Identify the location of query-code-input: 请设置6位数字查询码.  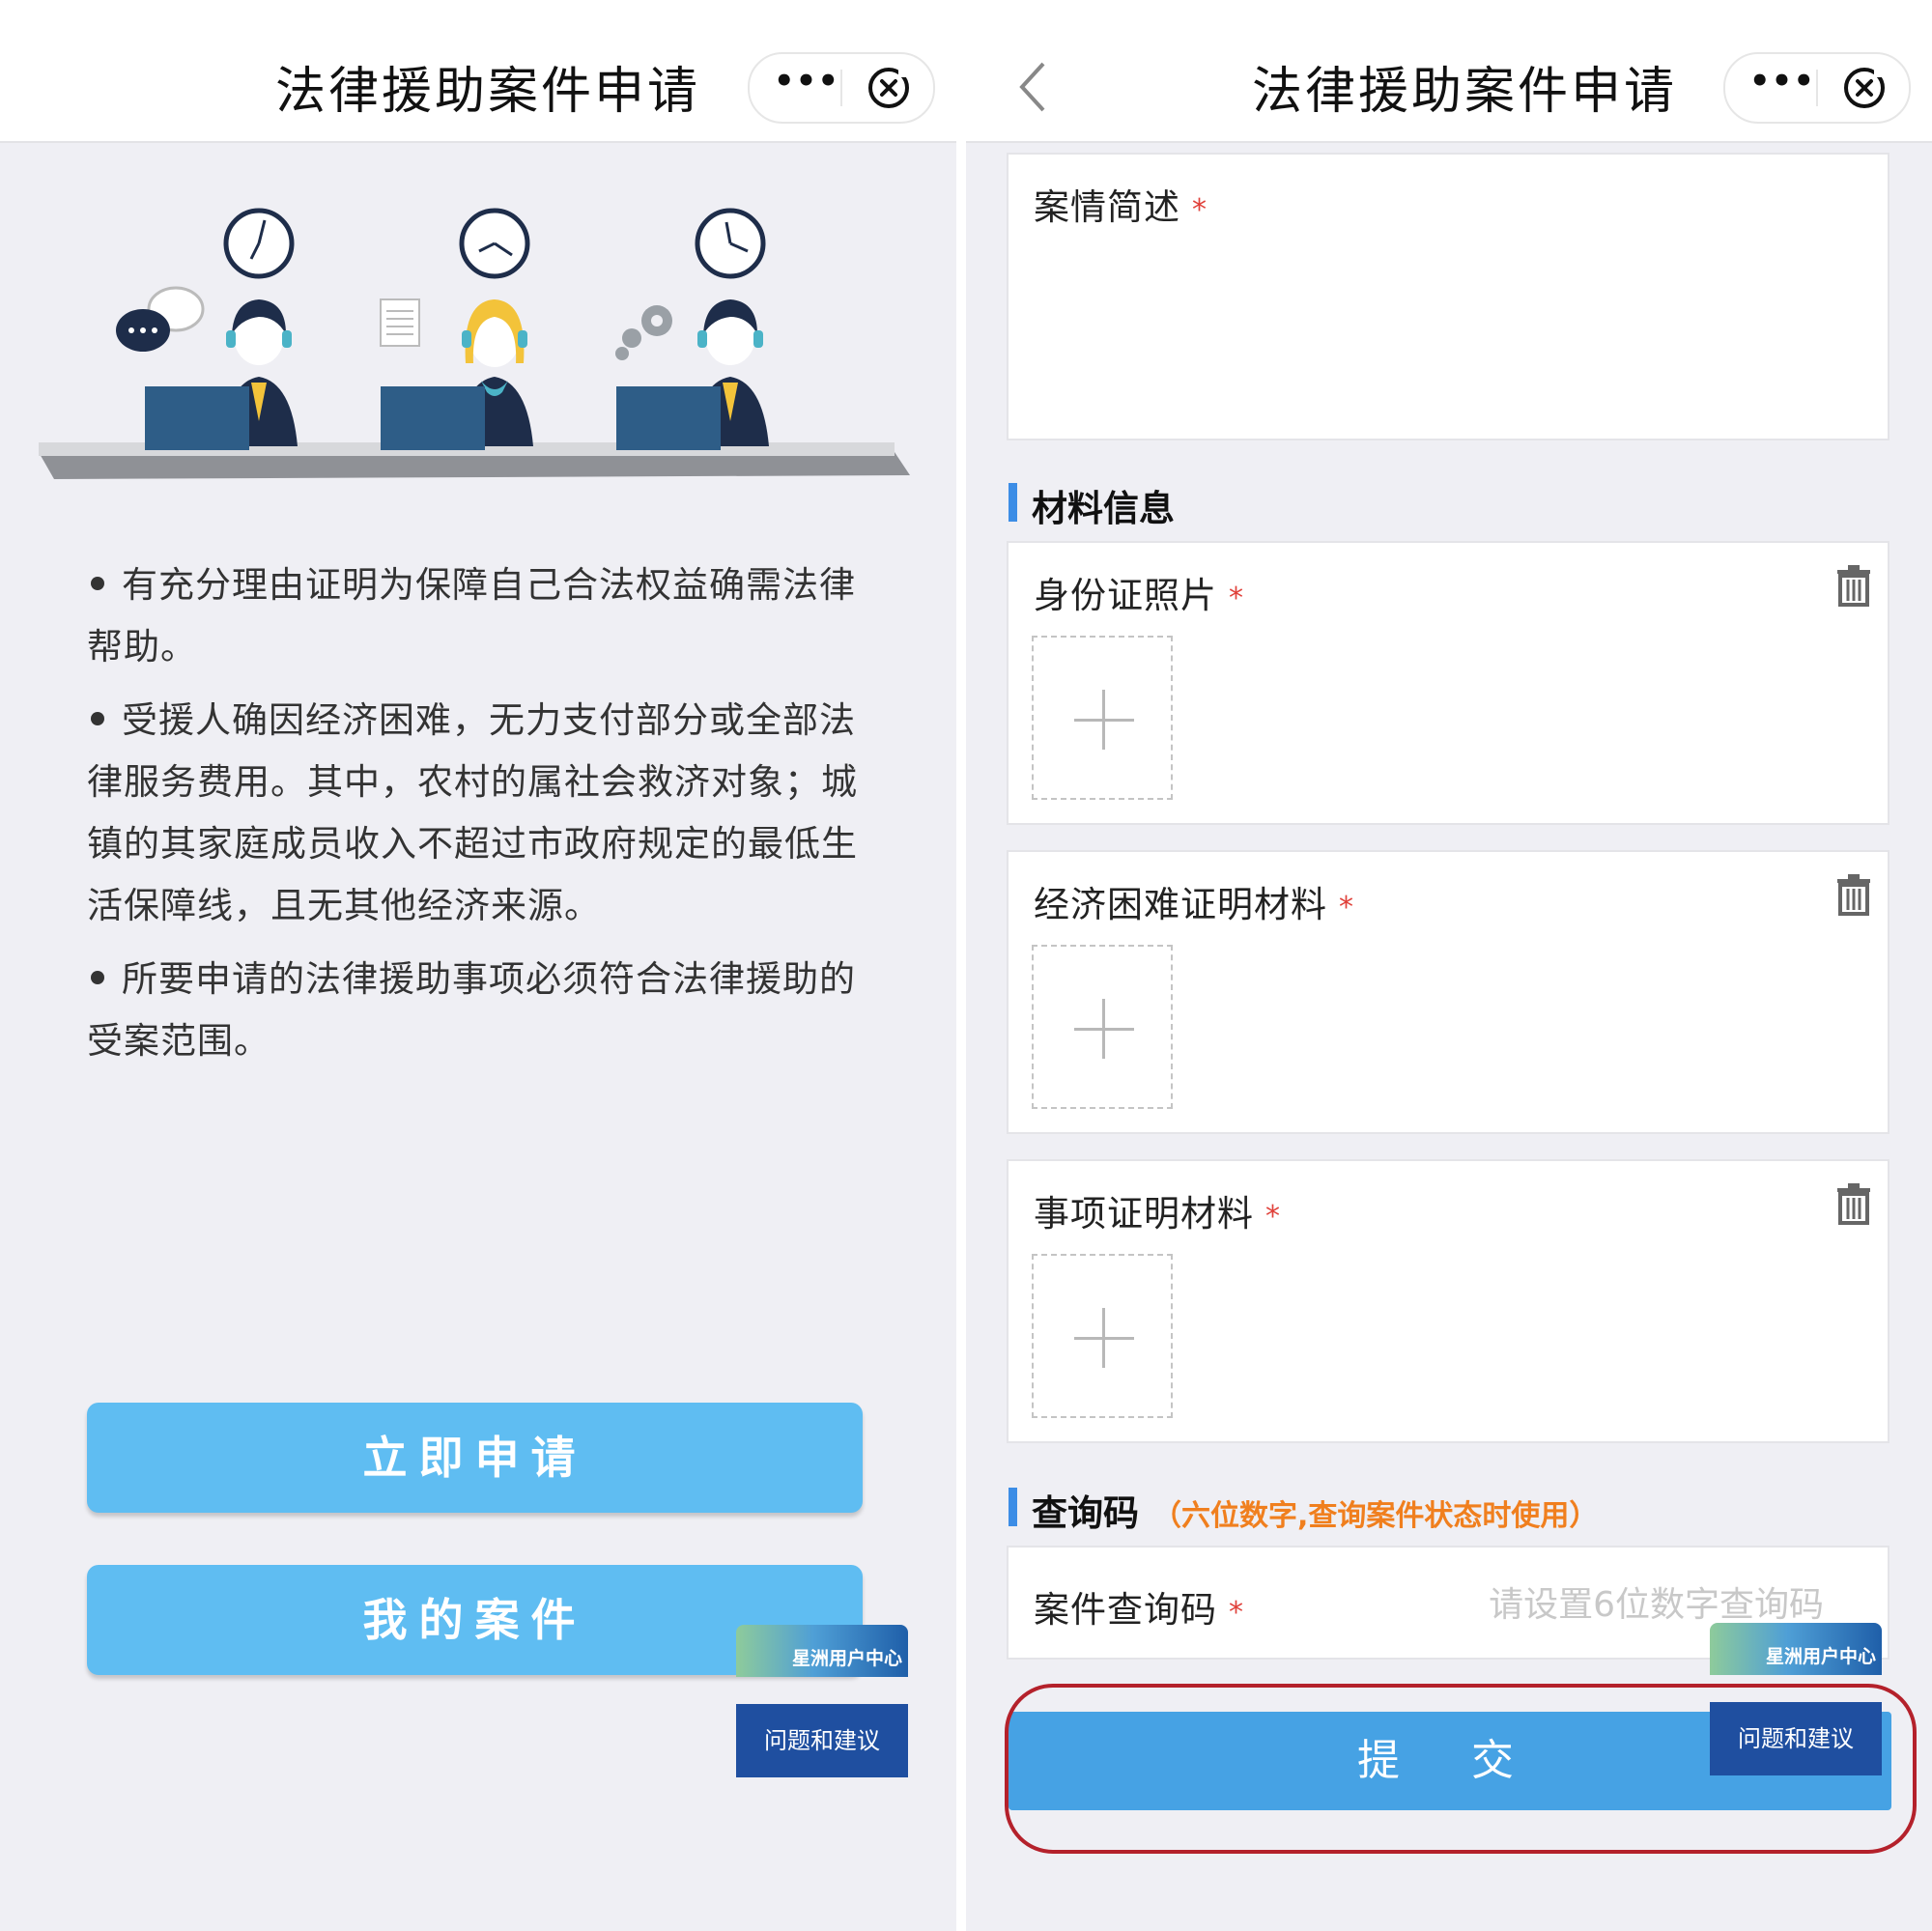
(1656, 1601).